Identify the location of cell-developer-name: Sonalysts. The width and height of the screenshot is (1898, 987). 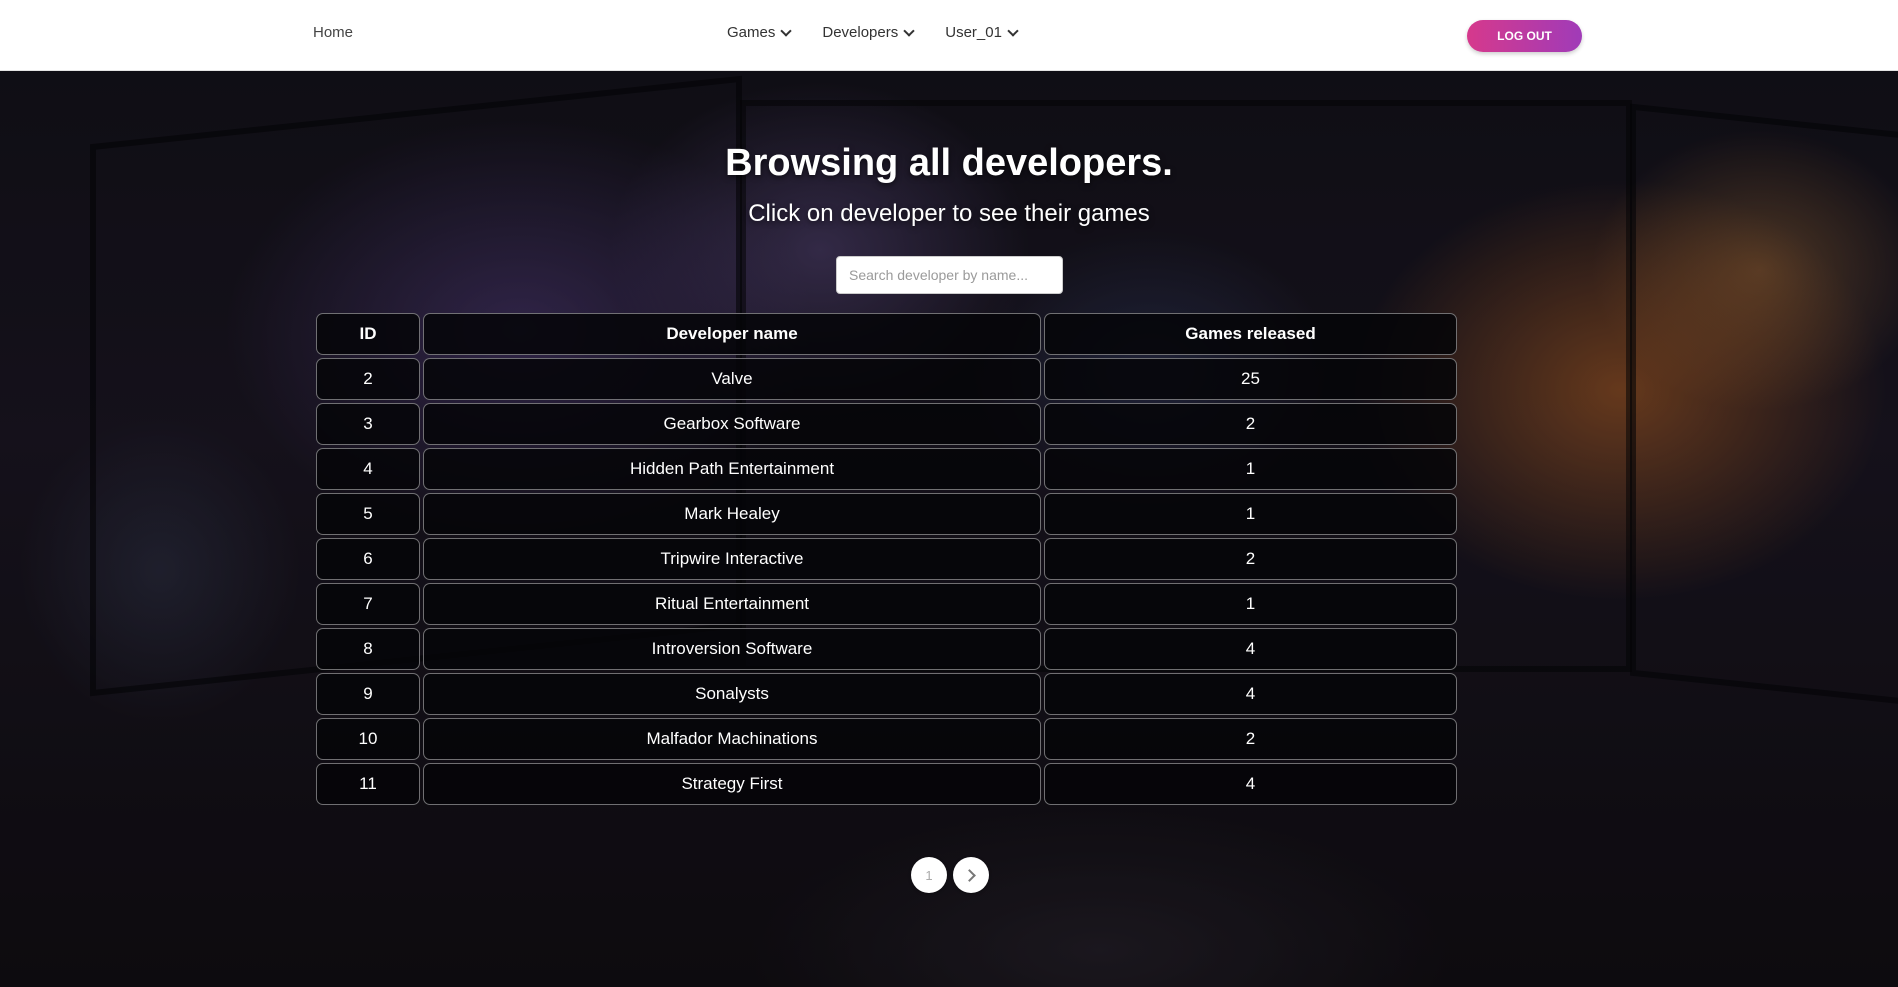
(732, 694).